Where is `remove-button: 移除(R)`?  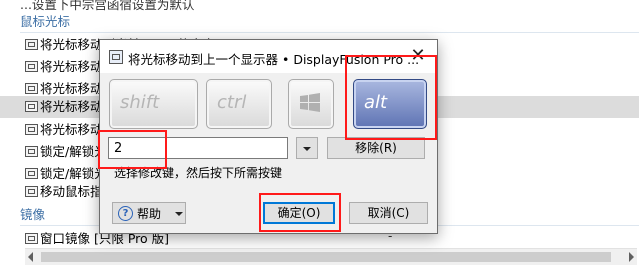 remove-button: 移除(R) is located at coordinates (376, 148).